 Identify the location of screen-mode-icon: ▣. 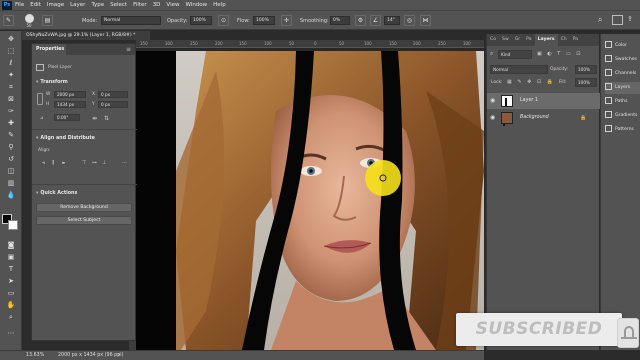
(11, 257).